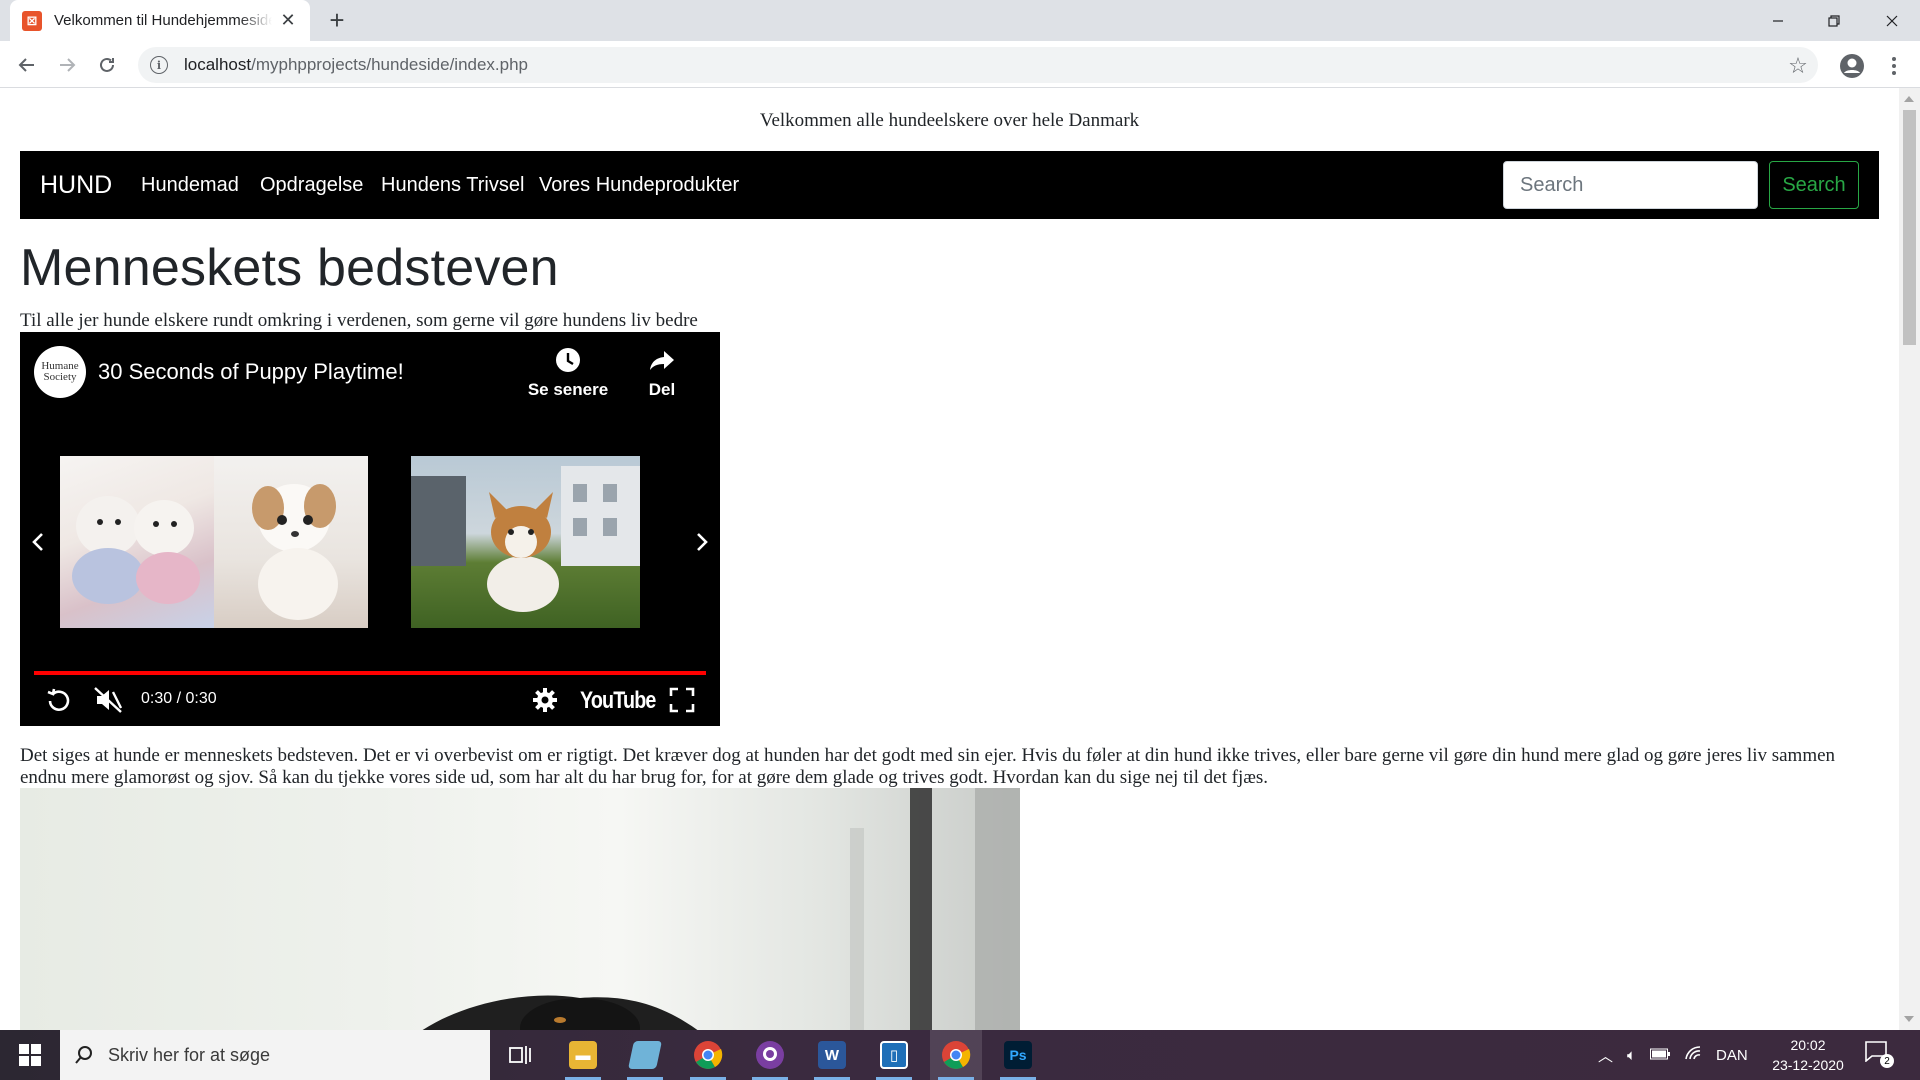  I want to click on tab-close-icon: ✕, so click(288, 20).